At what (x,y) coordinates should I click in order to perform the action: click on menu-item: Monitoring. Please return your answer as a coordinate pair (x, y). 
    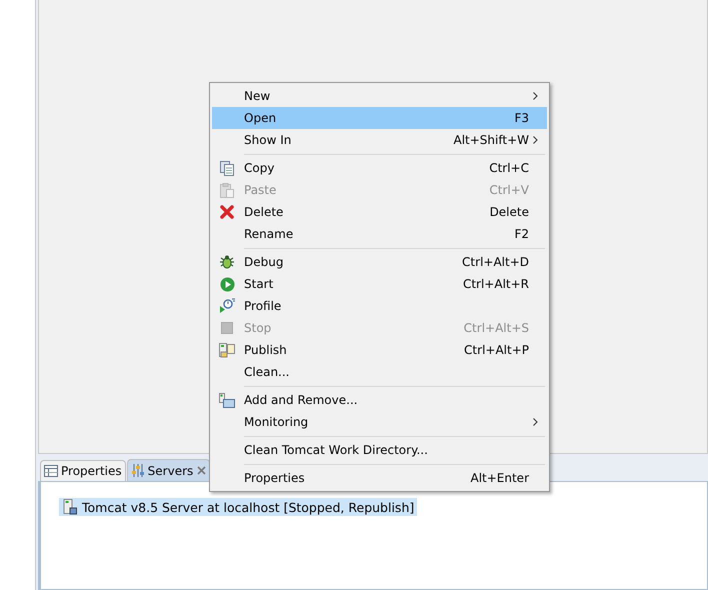
    Looking at the image, I should click on (379, 422).